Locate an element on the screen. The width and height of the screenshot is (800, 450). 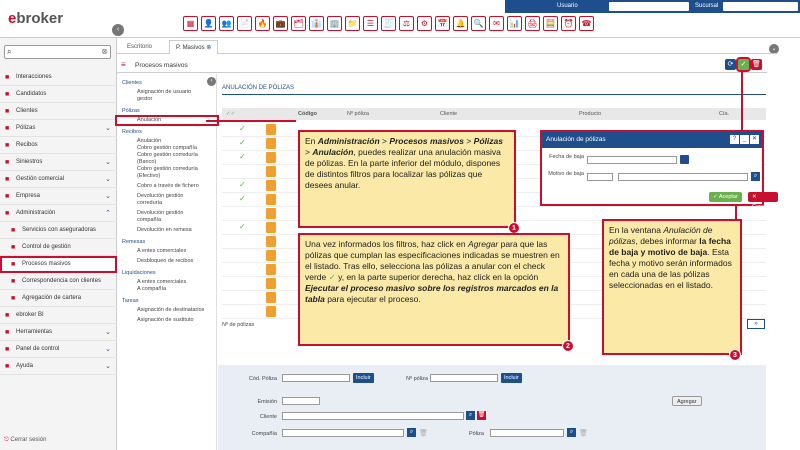
delete-compania-icon: 🗑 is located at coordinates (423, 433).